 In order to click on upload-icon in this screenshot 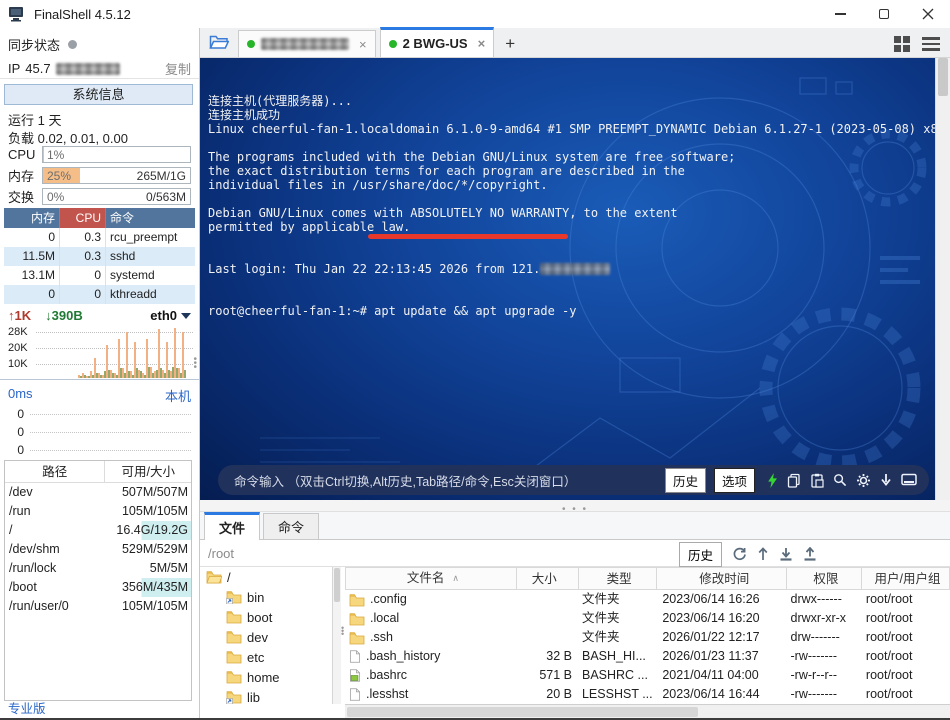, I will do `click(810, 554)`.